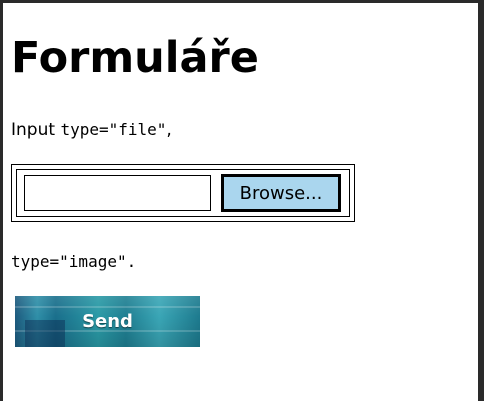  What do you see at coordinates (135, 58) in the screenshot?
I see `page-title: Formuláře` at bounding box center [135, 58].